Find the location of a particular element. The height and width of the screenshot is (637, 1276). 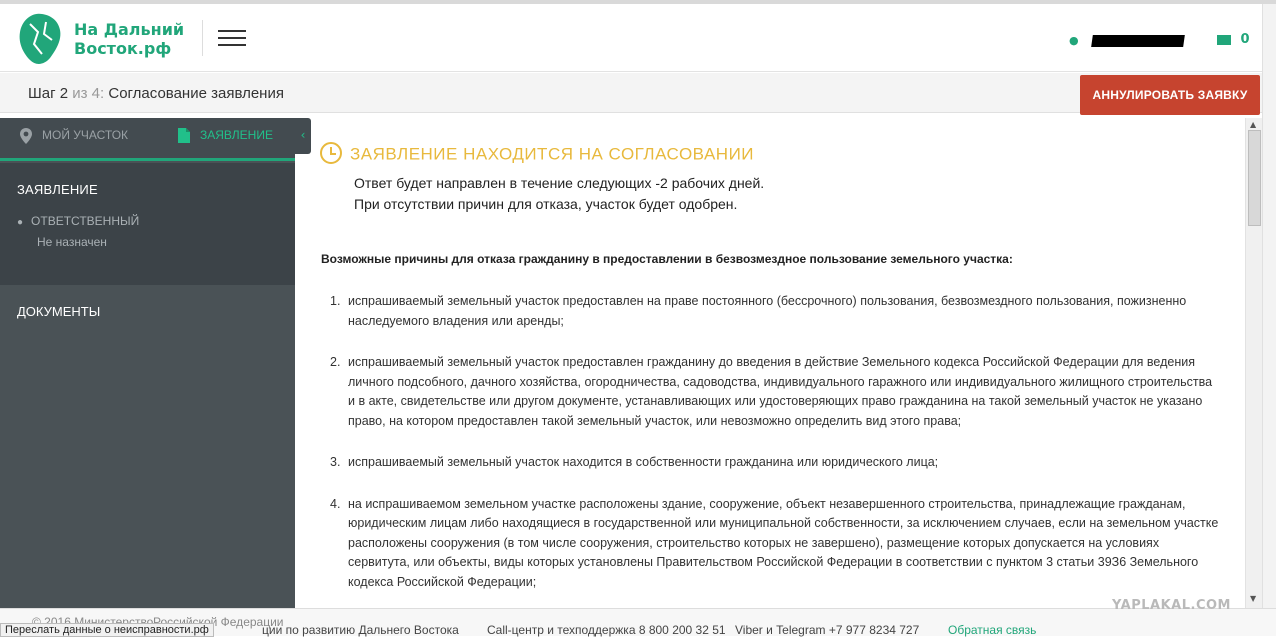

brand-title: На Дальний Восток.рф is located at coordinates (129, 39).